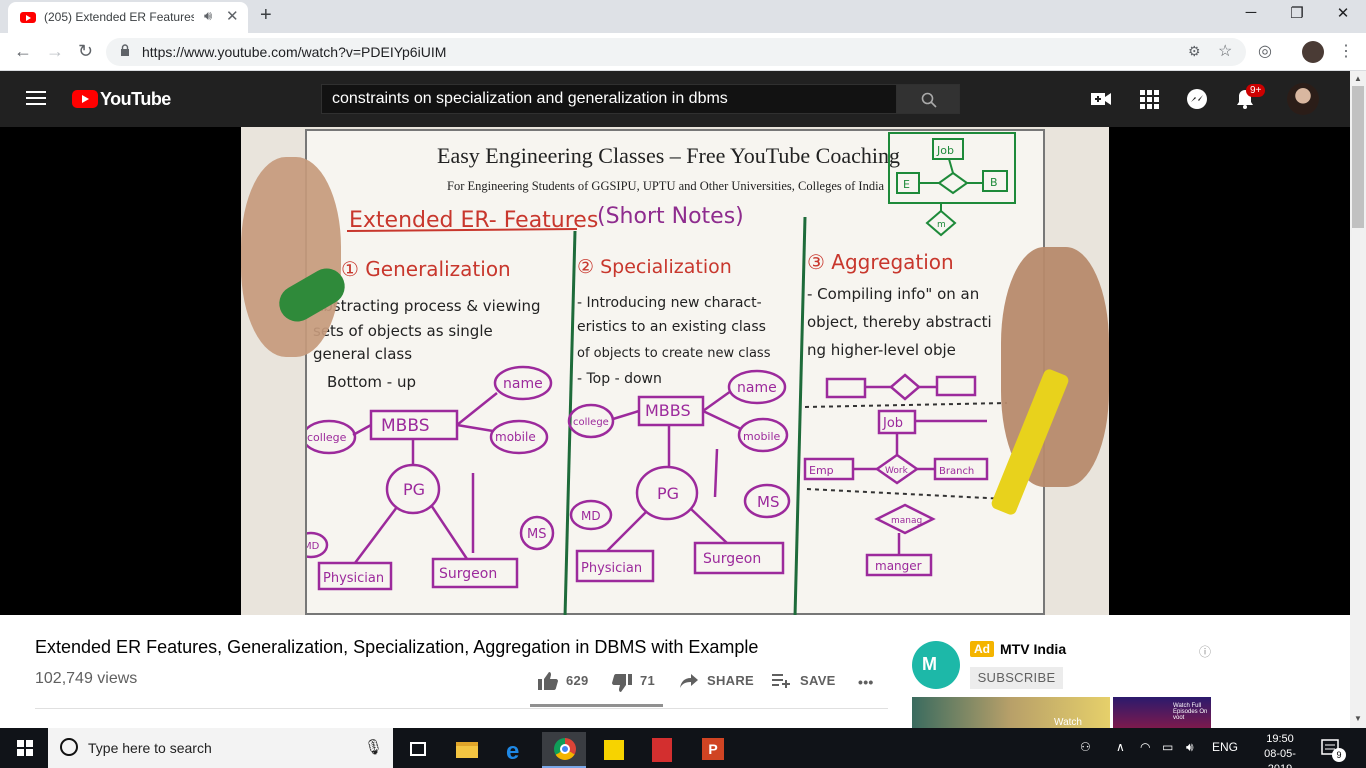 The width and height of the screenshot is (1366, 768). Describe the element at coordinates (591, 516) in the screenshot. I see `er-md-2: MD` at that location.